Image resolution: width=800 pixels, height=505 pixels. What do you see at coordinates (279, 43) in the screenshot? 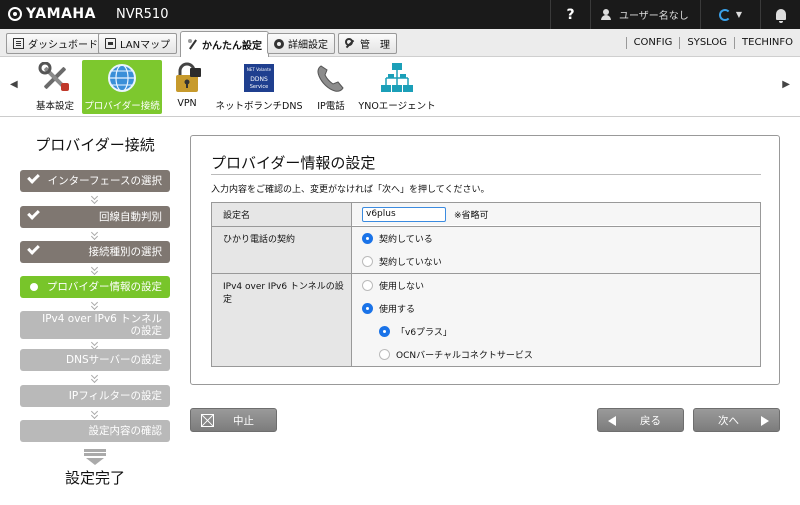
I see `gear-icon` at bounding box center [279, 43].